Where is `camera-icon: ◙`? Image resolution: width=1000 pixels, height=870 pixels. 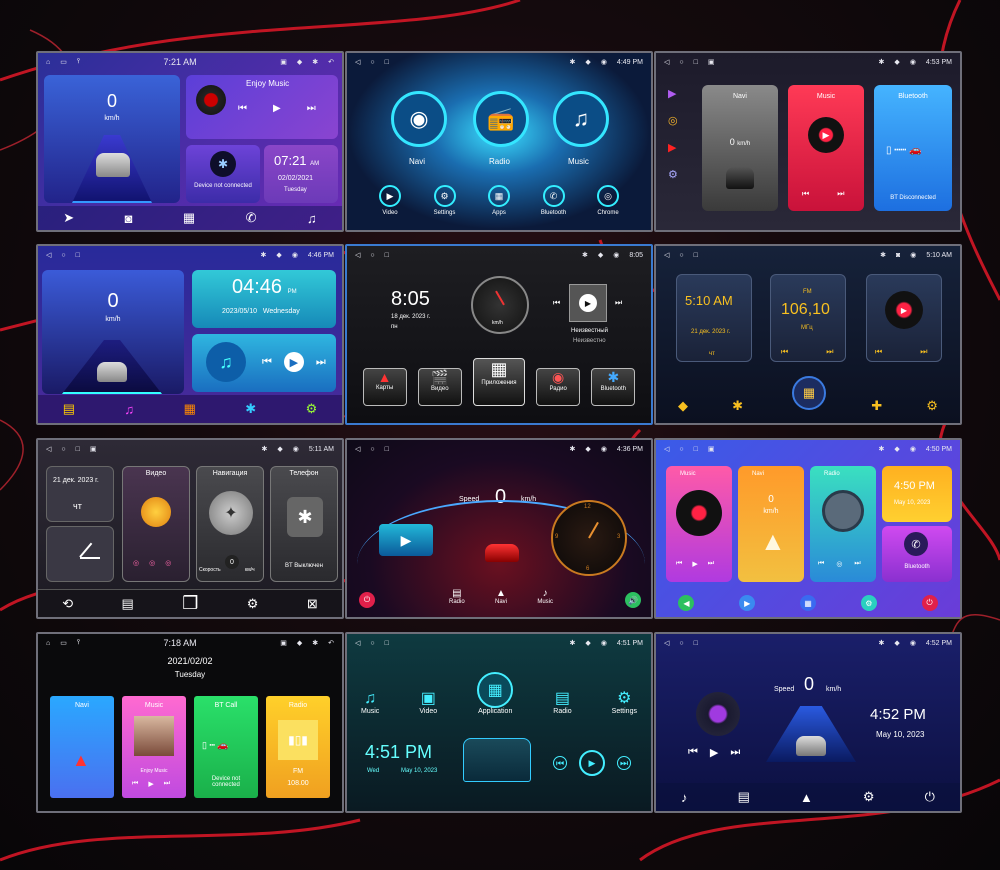 camera-icon: ◙ is located at coordinates (129, 218).